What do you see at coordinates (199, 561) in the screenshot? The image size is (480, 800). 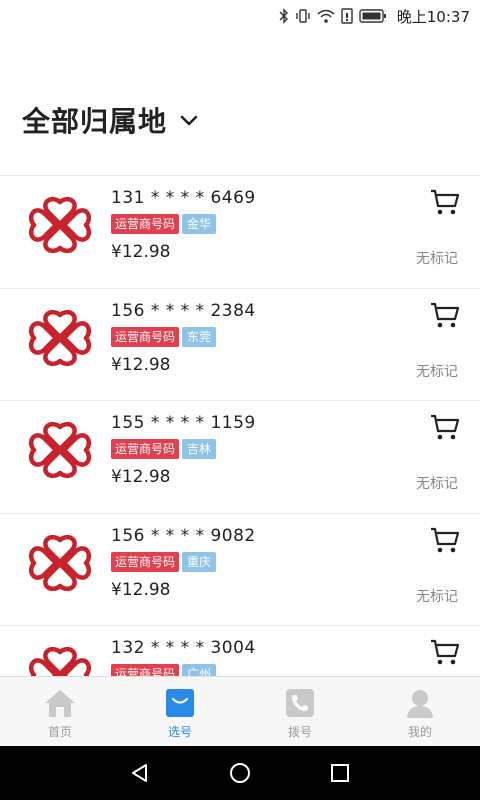 I see `region-tag: 重庆` at bounding box center [199, 561].